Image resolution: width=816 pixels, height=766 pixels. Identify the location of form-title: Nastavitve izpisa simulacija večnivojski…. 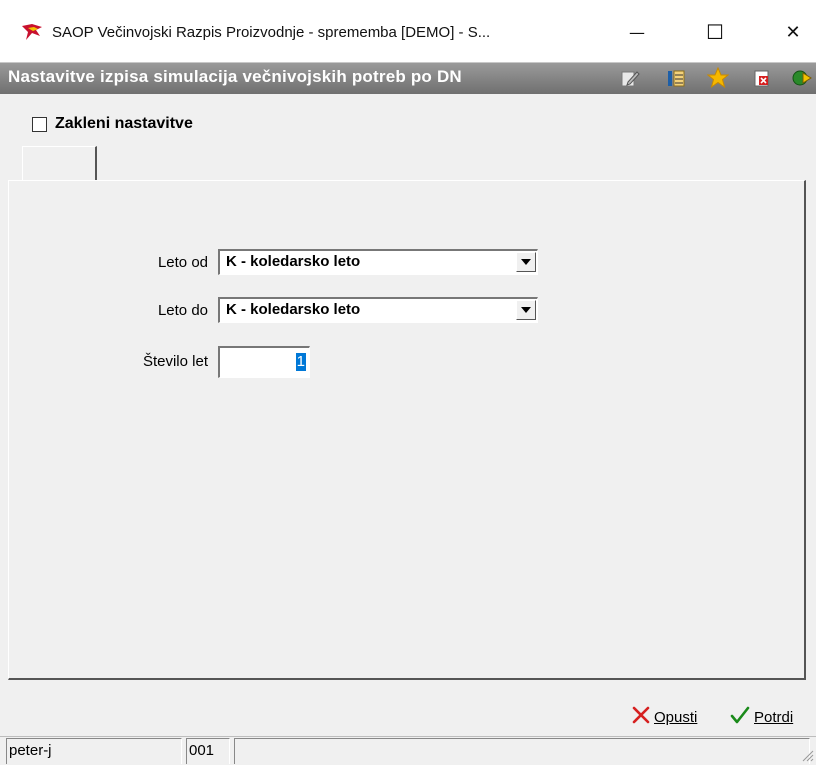
(235, 76).